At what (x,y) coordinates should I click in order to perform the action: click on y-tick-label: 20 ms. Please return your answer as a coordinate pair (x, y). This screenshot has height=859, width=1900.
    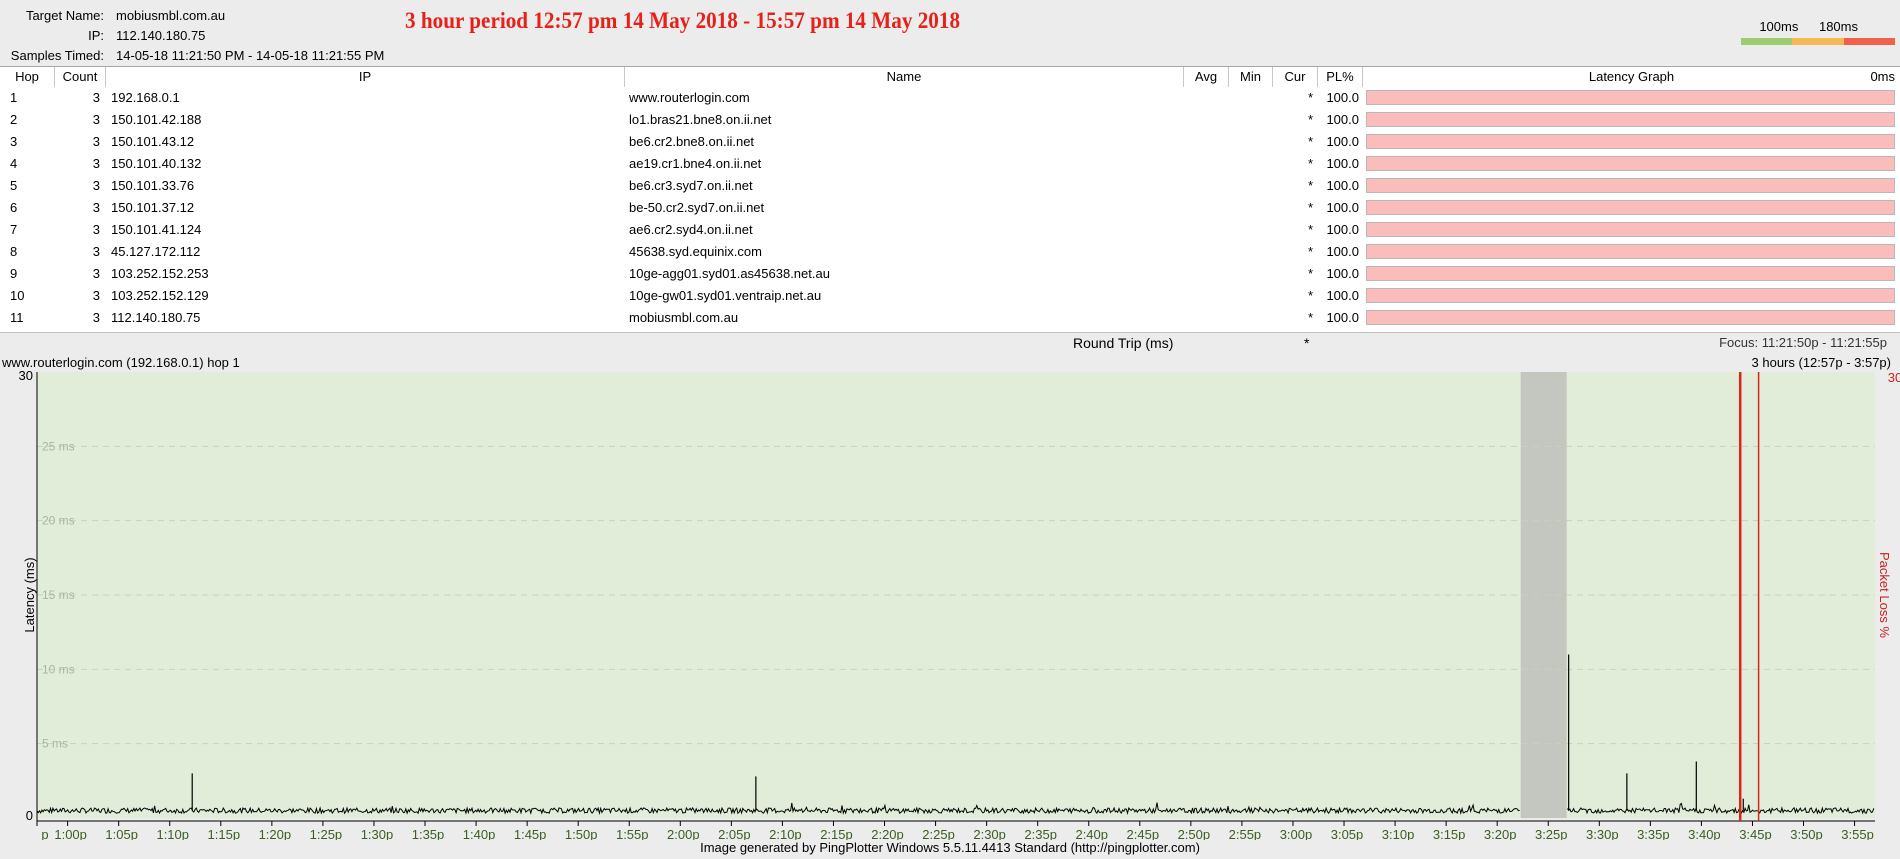
    Looking at the image, I should click on (58, 521).